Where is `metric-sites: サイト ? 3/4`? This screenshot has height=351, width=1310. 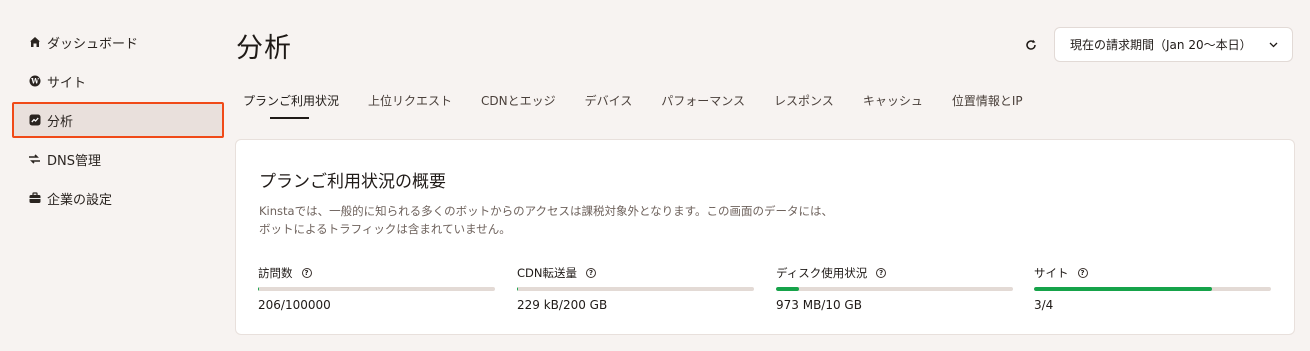 metric-sites: サイト ? 3/4 is located at coordinates (1152, 288).